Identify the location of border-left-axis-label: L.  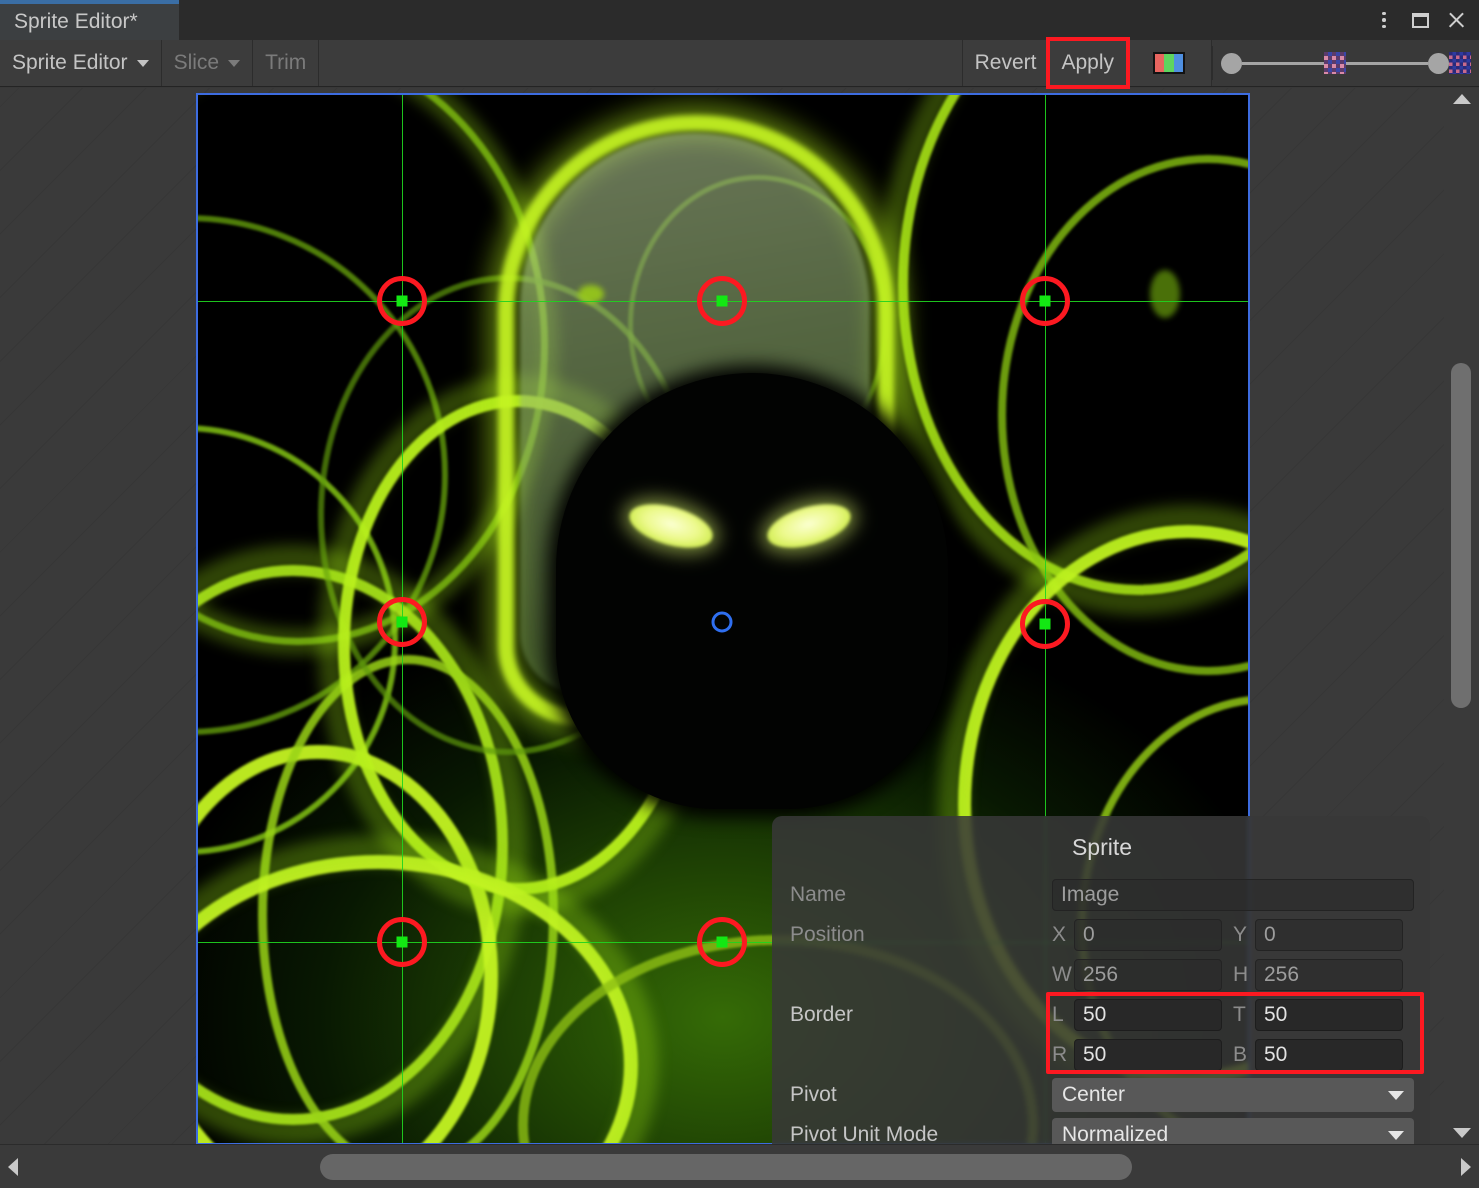
(1058, 1014).